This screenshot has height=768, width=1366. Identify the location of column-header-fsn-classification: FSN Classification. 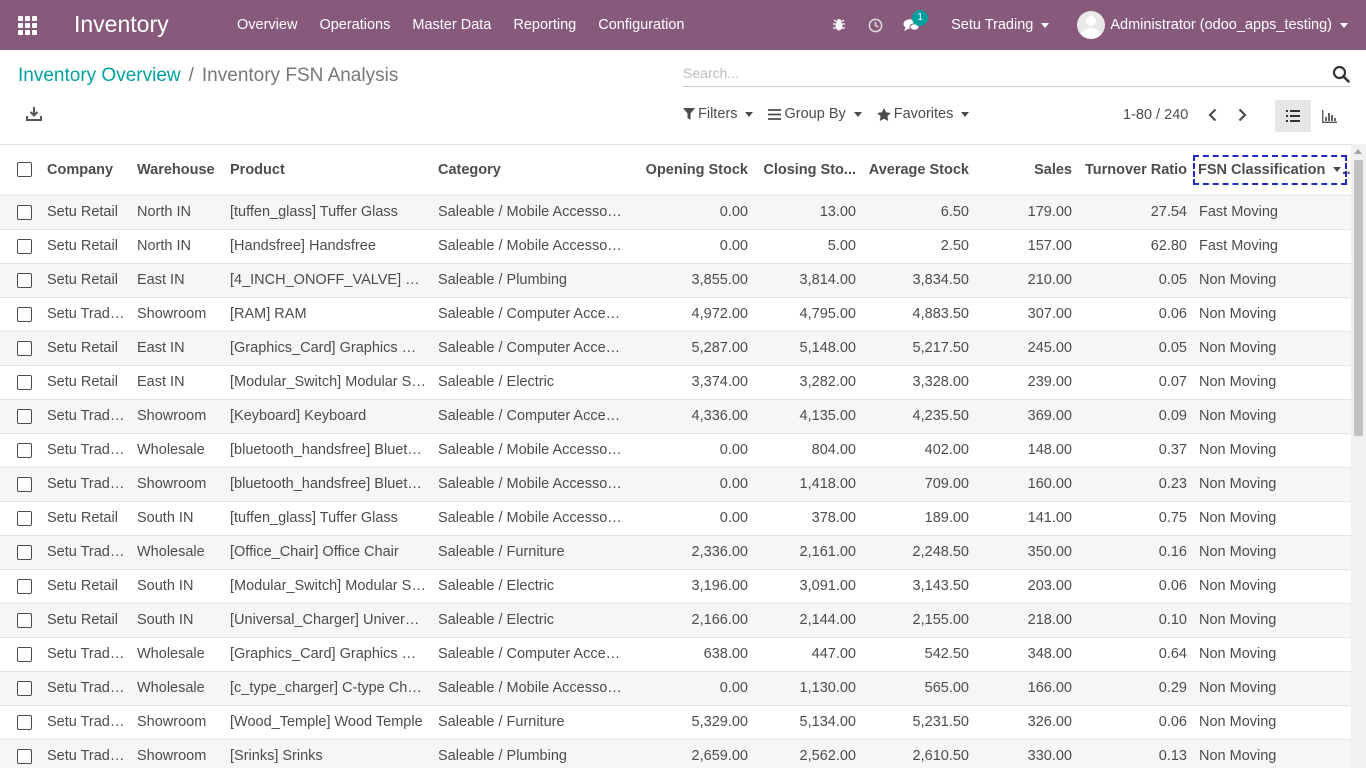
(1272, 170).